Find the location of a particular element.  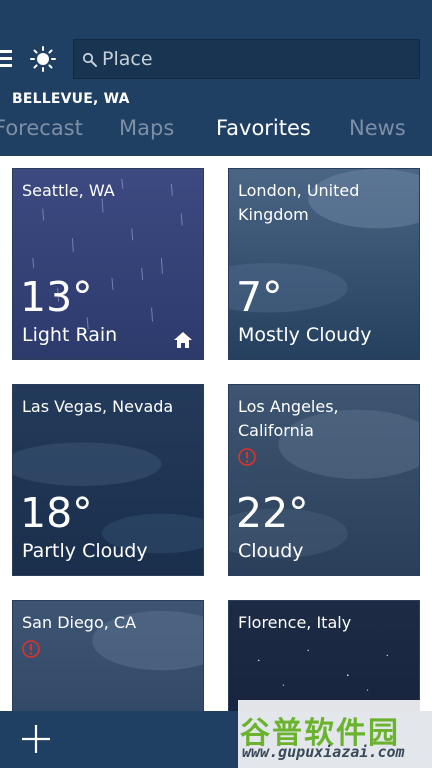

tab-maps: Maps is located at coordinates (146, 128).